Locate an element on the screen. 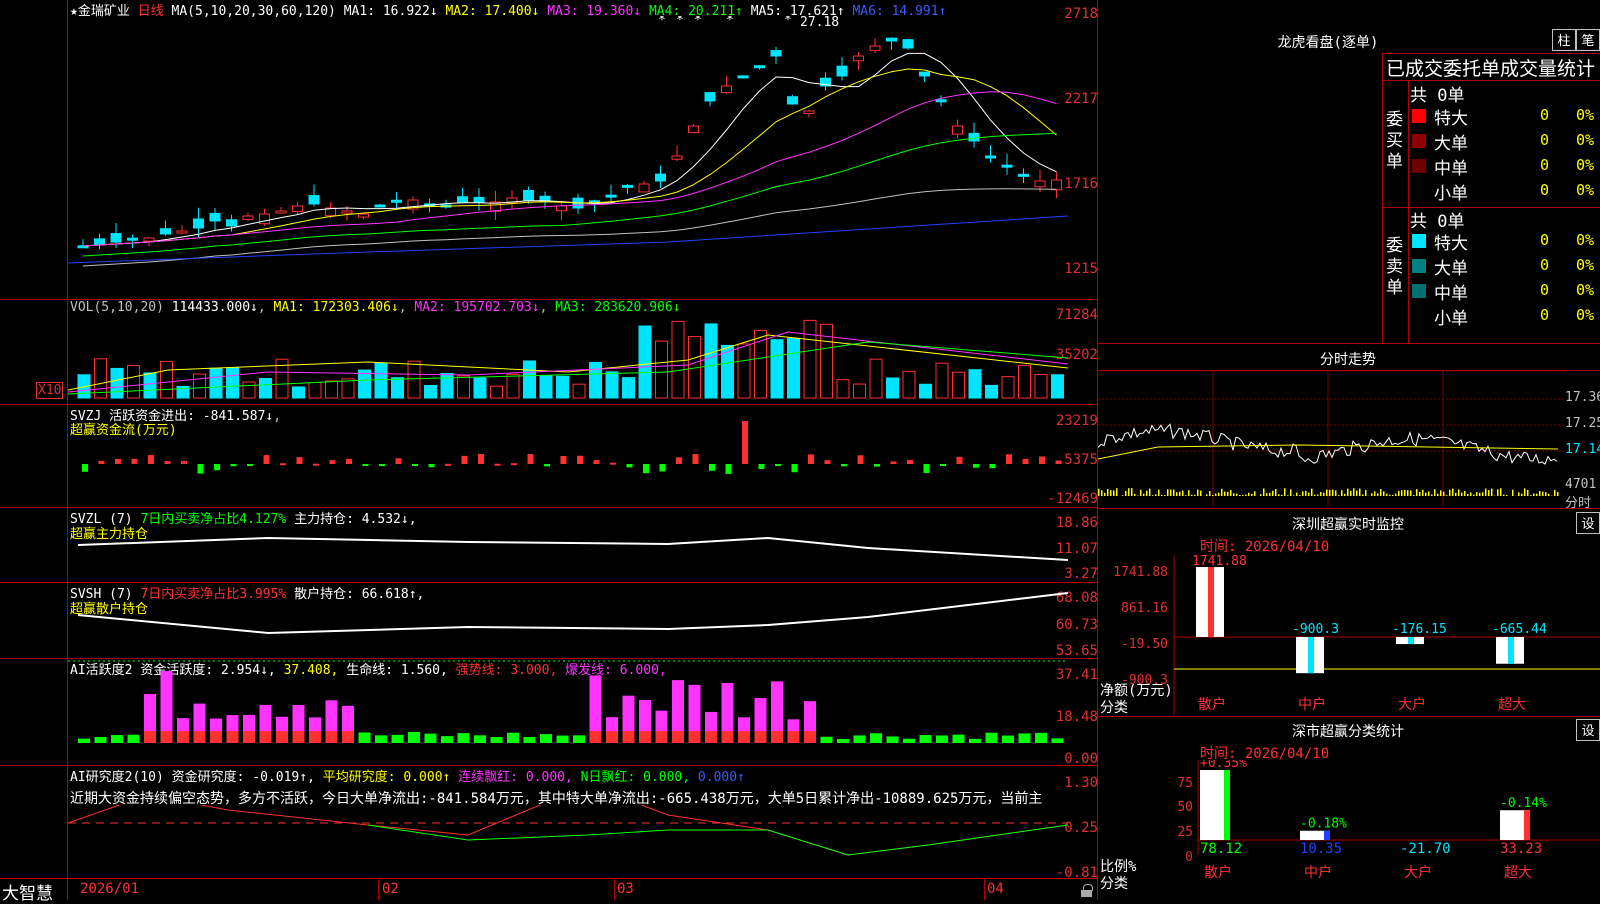 This screenshot has width=1600, height=904. ai1-chart is located at coordinates (582, 712).